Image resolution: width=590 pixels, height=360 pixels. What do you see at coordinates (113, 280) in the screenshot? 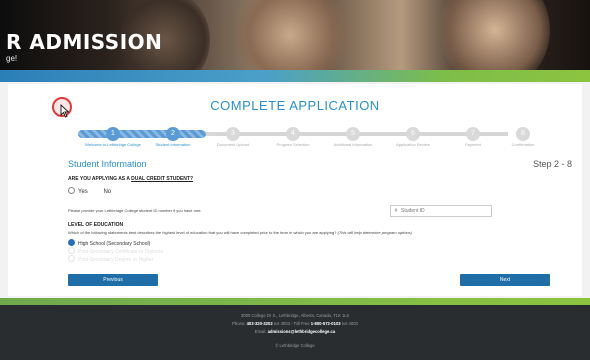
I see `previous-button: Previous` at bounding box center [113, 280].